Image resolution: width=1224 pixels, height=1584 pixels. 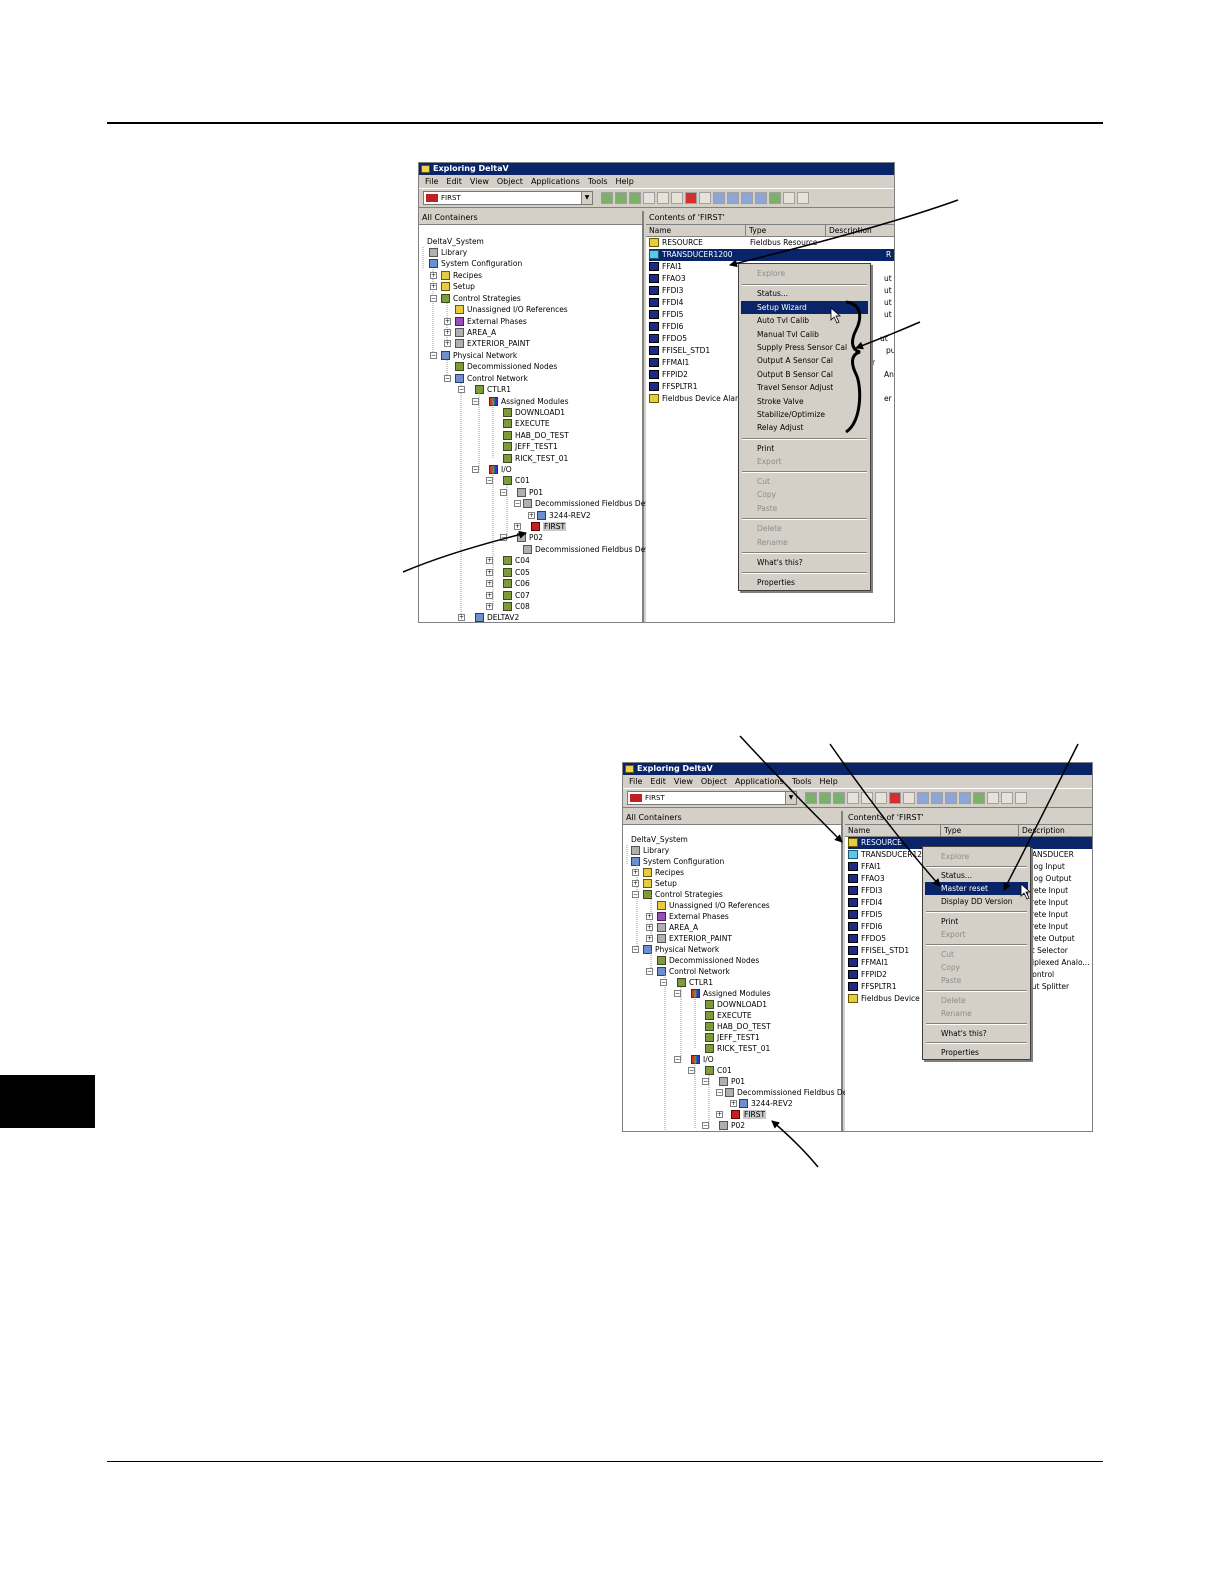 I want to click on menu-tools: Tools, so click(x=802, y=781).